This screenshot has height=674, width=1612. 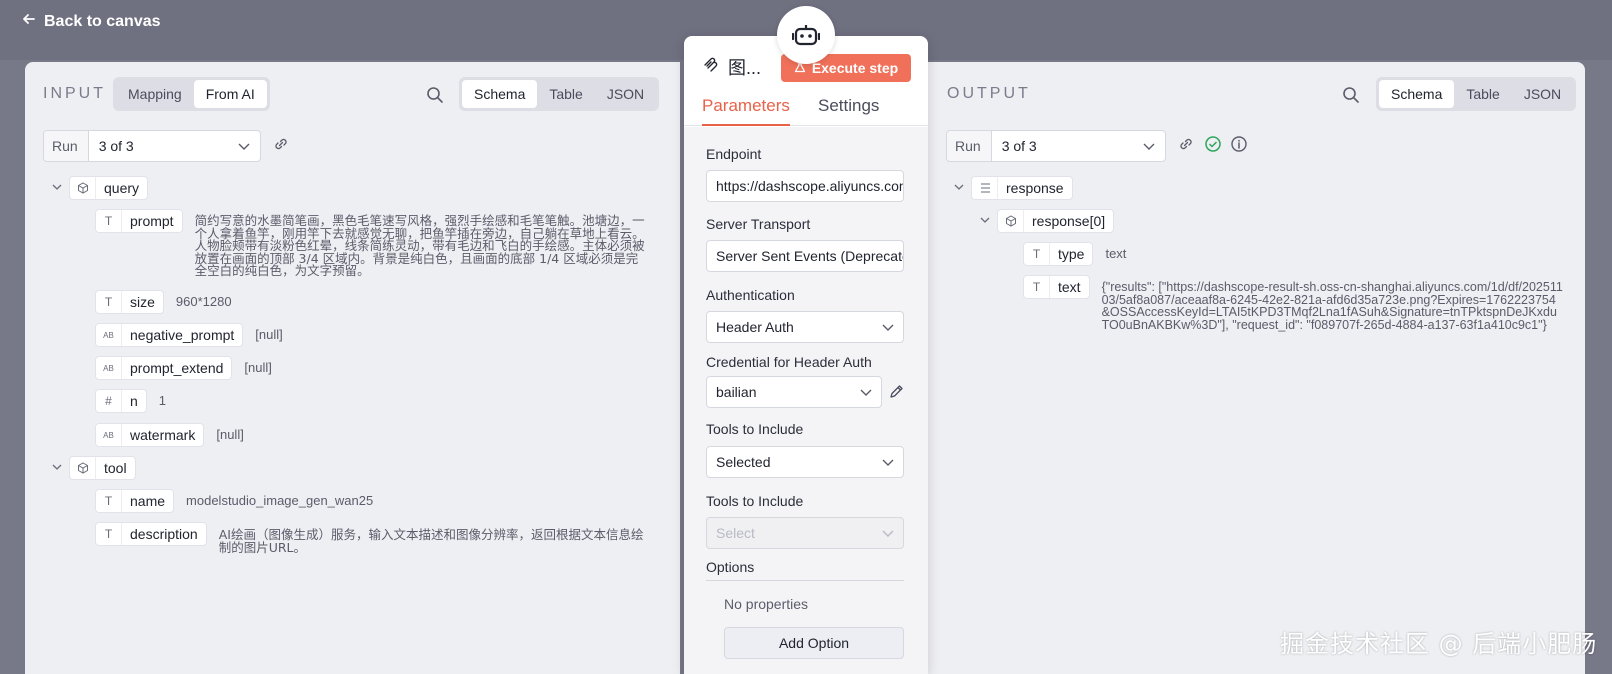 I want to click on input-view-tabs: Schema Table JSON, so click(x=559, y=94).